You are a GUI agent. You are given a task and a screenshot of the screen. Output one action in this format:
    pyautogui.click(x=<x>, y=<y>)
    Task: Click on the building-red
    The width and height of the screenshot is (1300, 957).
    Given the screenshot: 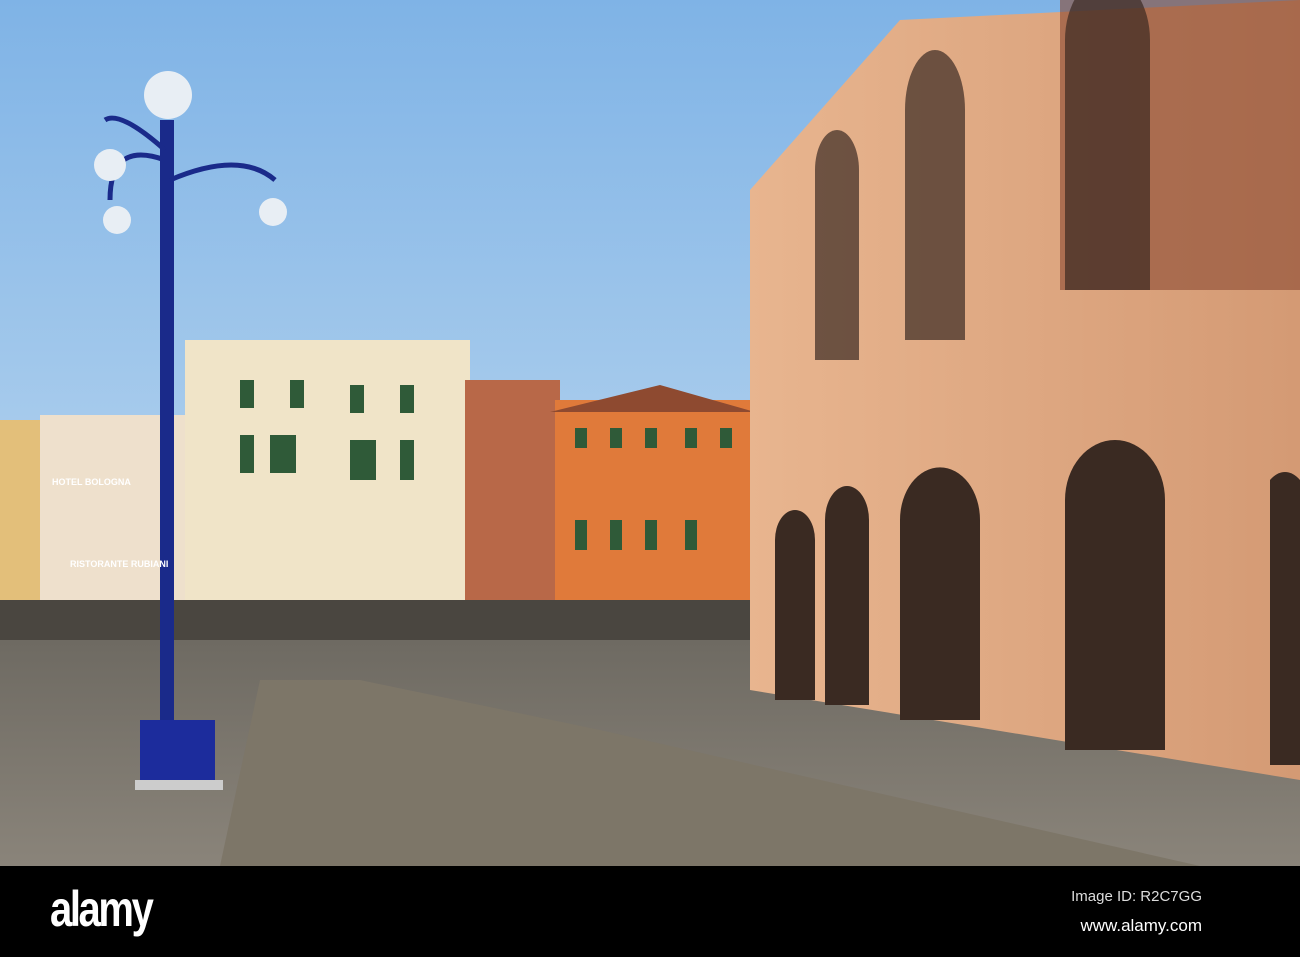 What is the action you would take?
    pyautogui.click(x=512, y=495)
    